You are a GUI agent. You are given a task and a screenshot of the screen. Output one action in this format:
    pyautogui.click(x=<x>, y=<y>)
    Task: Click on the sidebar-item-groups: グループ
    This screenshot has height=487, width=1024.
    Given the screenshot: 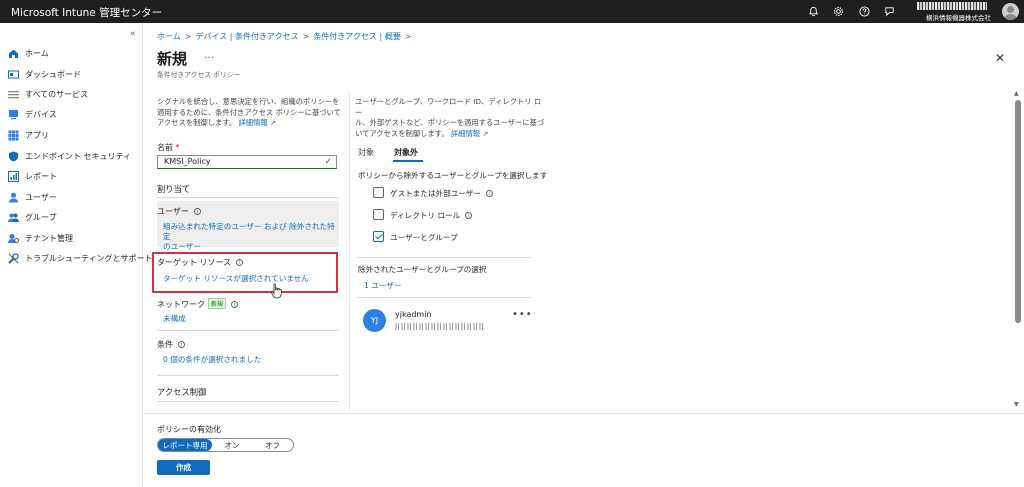 What is the action you would take?
    pyautogui.click(x=32, y=217)
    